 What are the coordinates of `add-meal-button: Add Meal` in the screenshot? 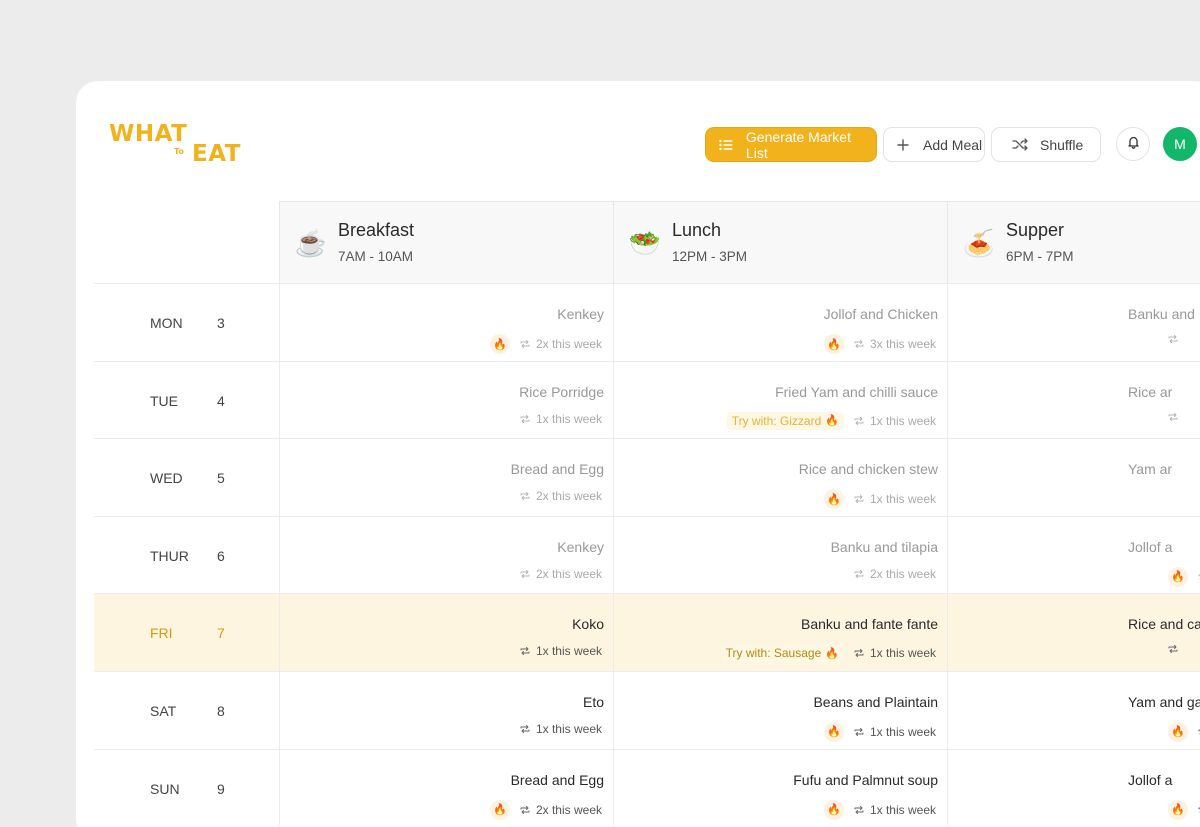 It's located at (934, 144).